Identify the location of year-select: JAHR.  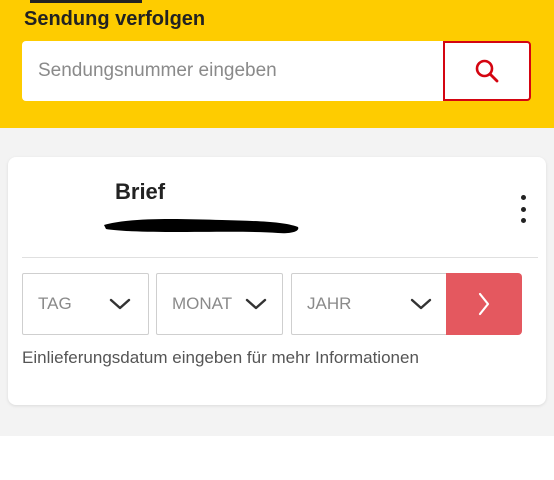
(369, 304).